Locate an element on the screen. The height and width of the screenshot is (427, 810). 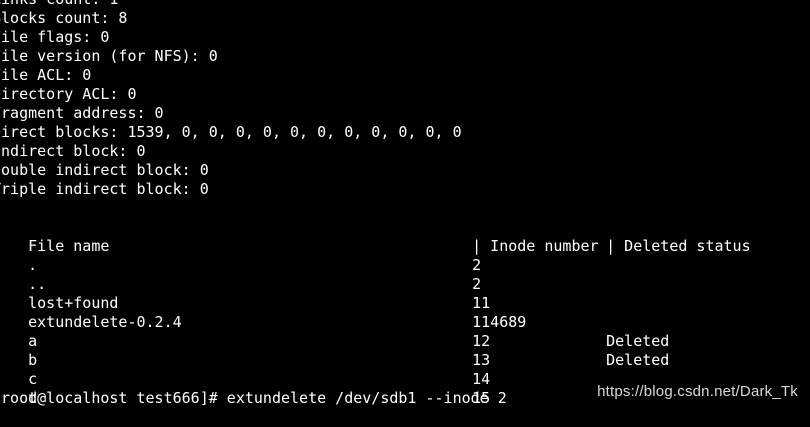
output-line-file-acl: File ACL: 0 is located at coordinates (46, 75).